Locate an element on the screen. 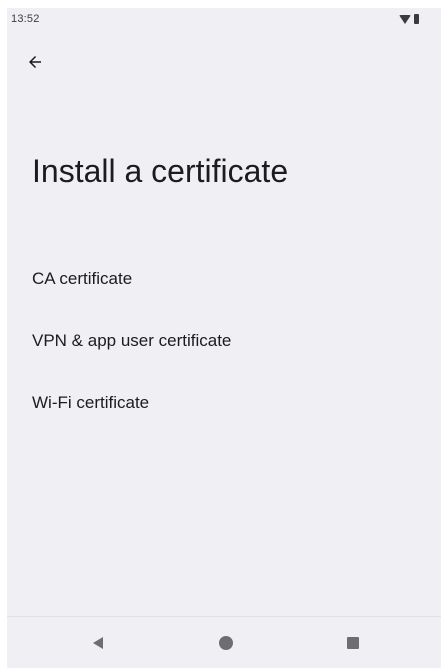 The height and width of the screenshot is (668, 442). list-item-label: Wi-Fi certificate is located at coordinates (91, 402).